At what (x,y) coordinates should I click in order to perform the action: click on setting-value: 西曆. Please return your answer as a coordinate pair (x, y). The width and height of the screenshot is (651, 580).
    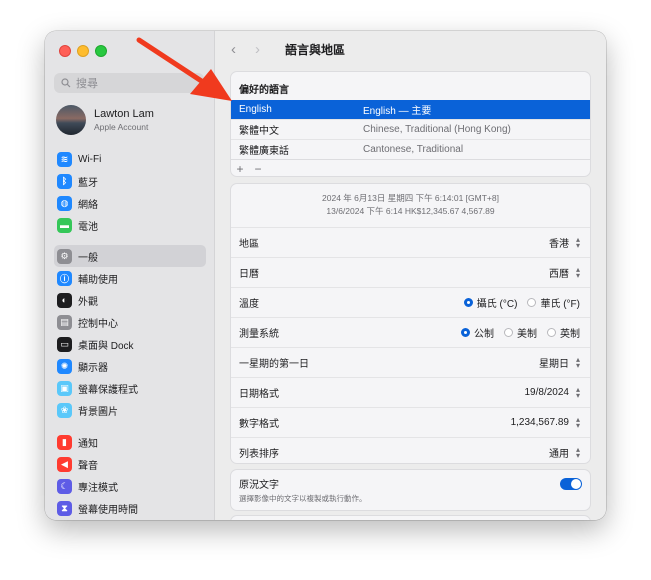
    Looking at the image, I should click on (558, 274).